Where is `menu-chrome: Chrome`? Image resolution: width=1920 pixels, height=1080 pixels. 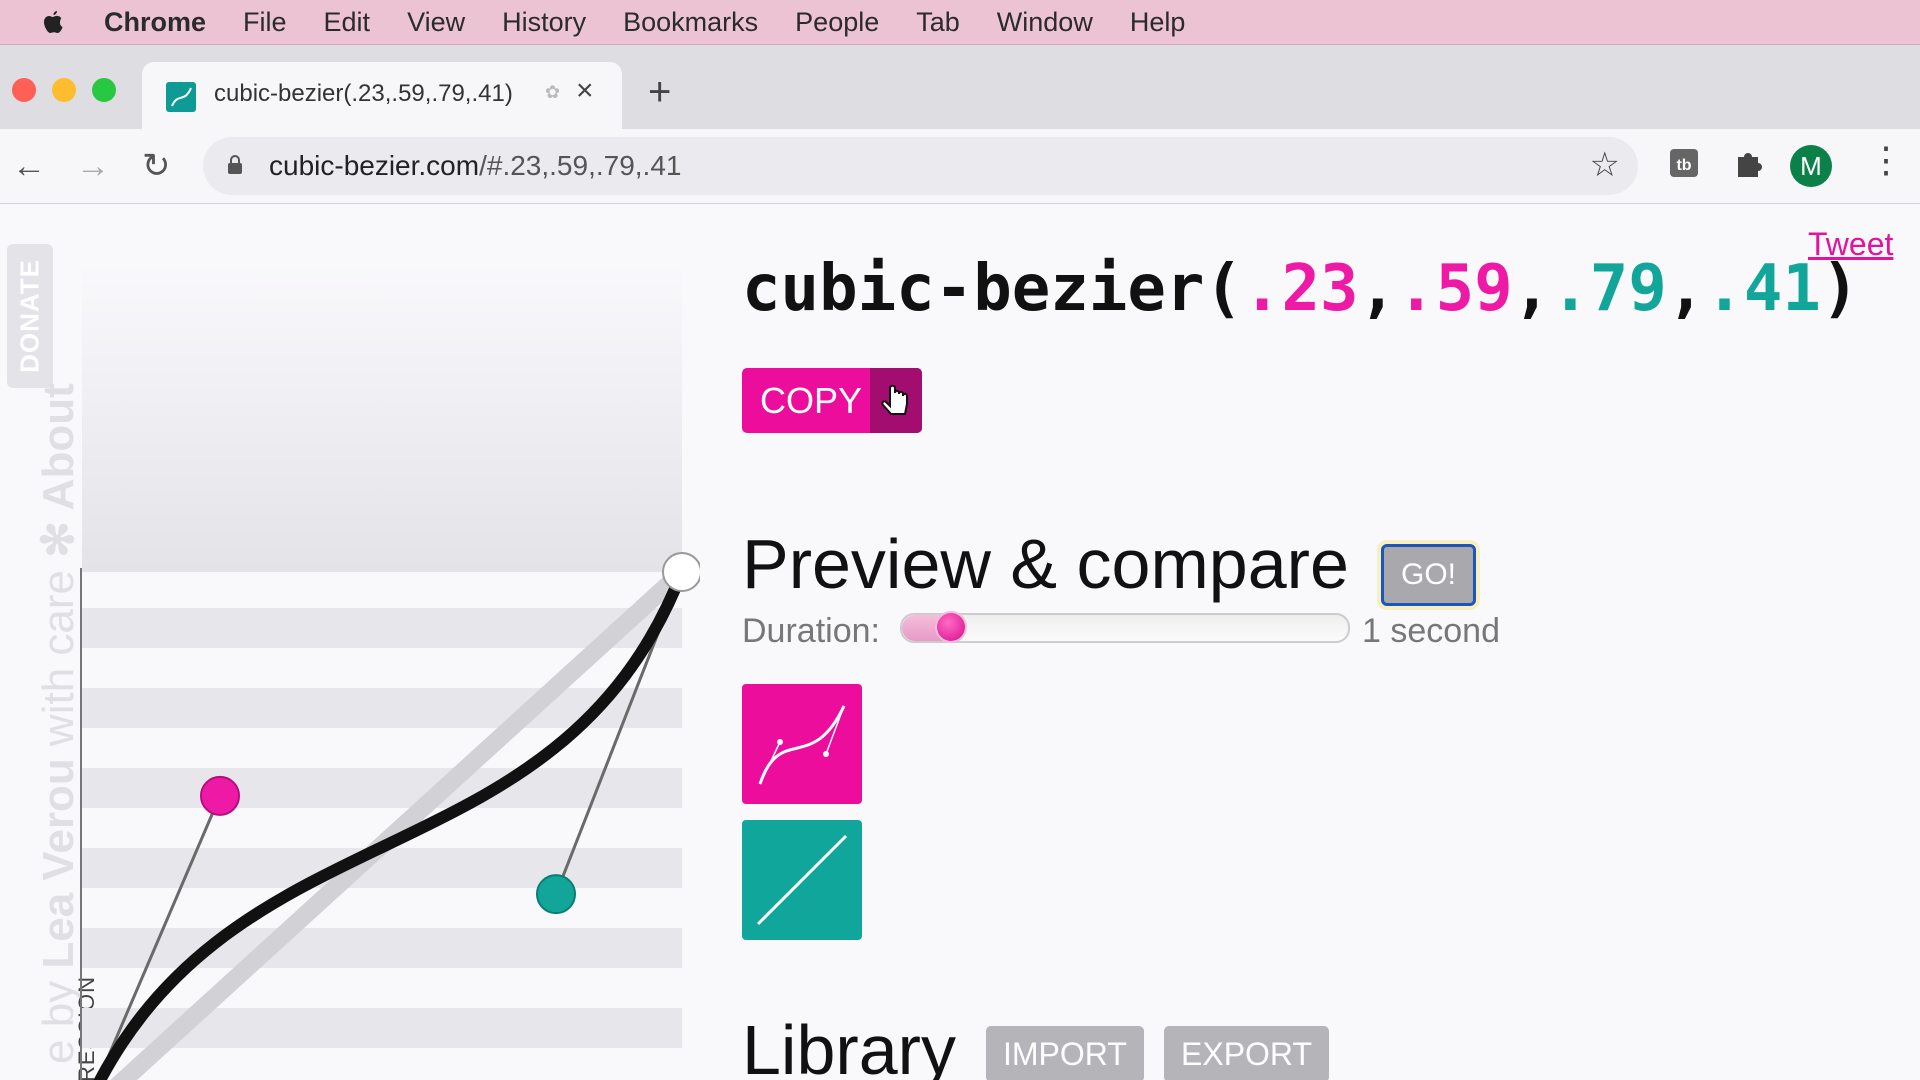
menu-chrome: Chrome is located at coordinates (155, 22).